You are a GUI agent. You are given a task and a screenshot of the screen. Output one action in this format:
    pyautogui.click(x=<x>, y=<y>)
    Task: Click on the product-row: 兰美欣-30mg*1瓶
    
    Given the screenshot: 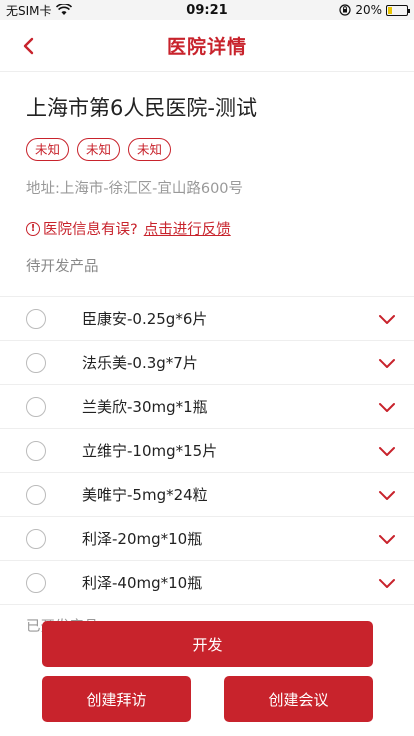 What is the action you would take?
    pyautogui.click(x=207, y=407)
    